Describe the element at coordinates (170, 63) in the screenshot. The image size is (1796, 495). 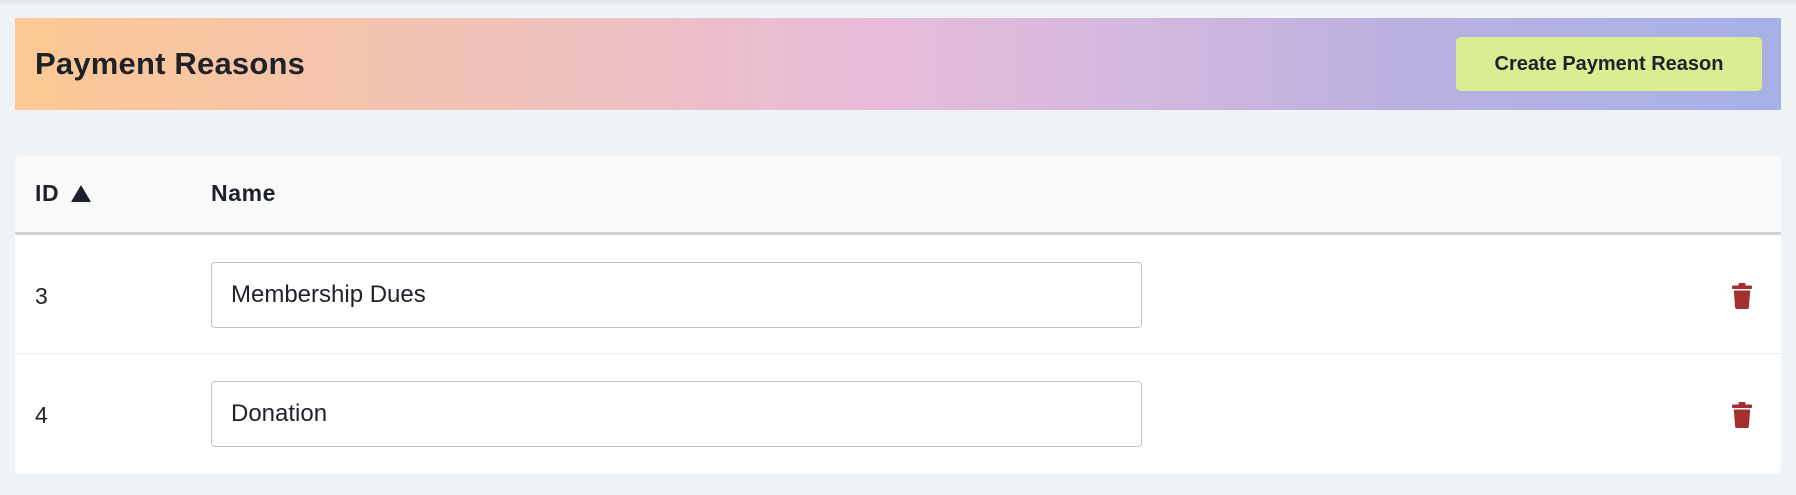
I see `page-title: Payment Reasons` at that location.